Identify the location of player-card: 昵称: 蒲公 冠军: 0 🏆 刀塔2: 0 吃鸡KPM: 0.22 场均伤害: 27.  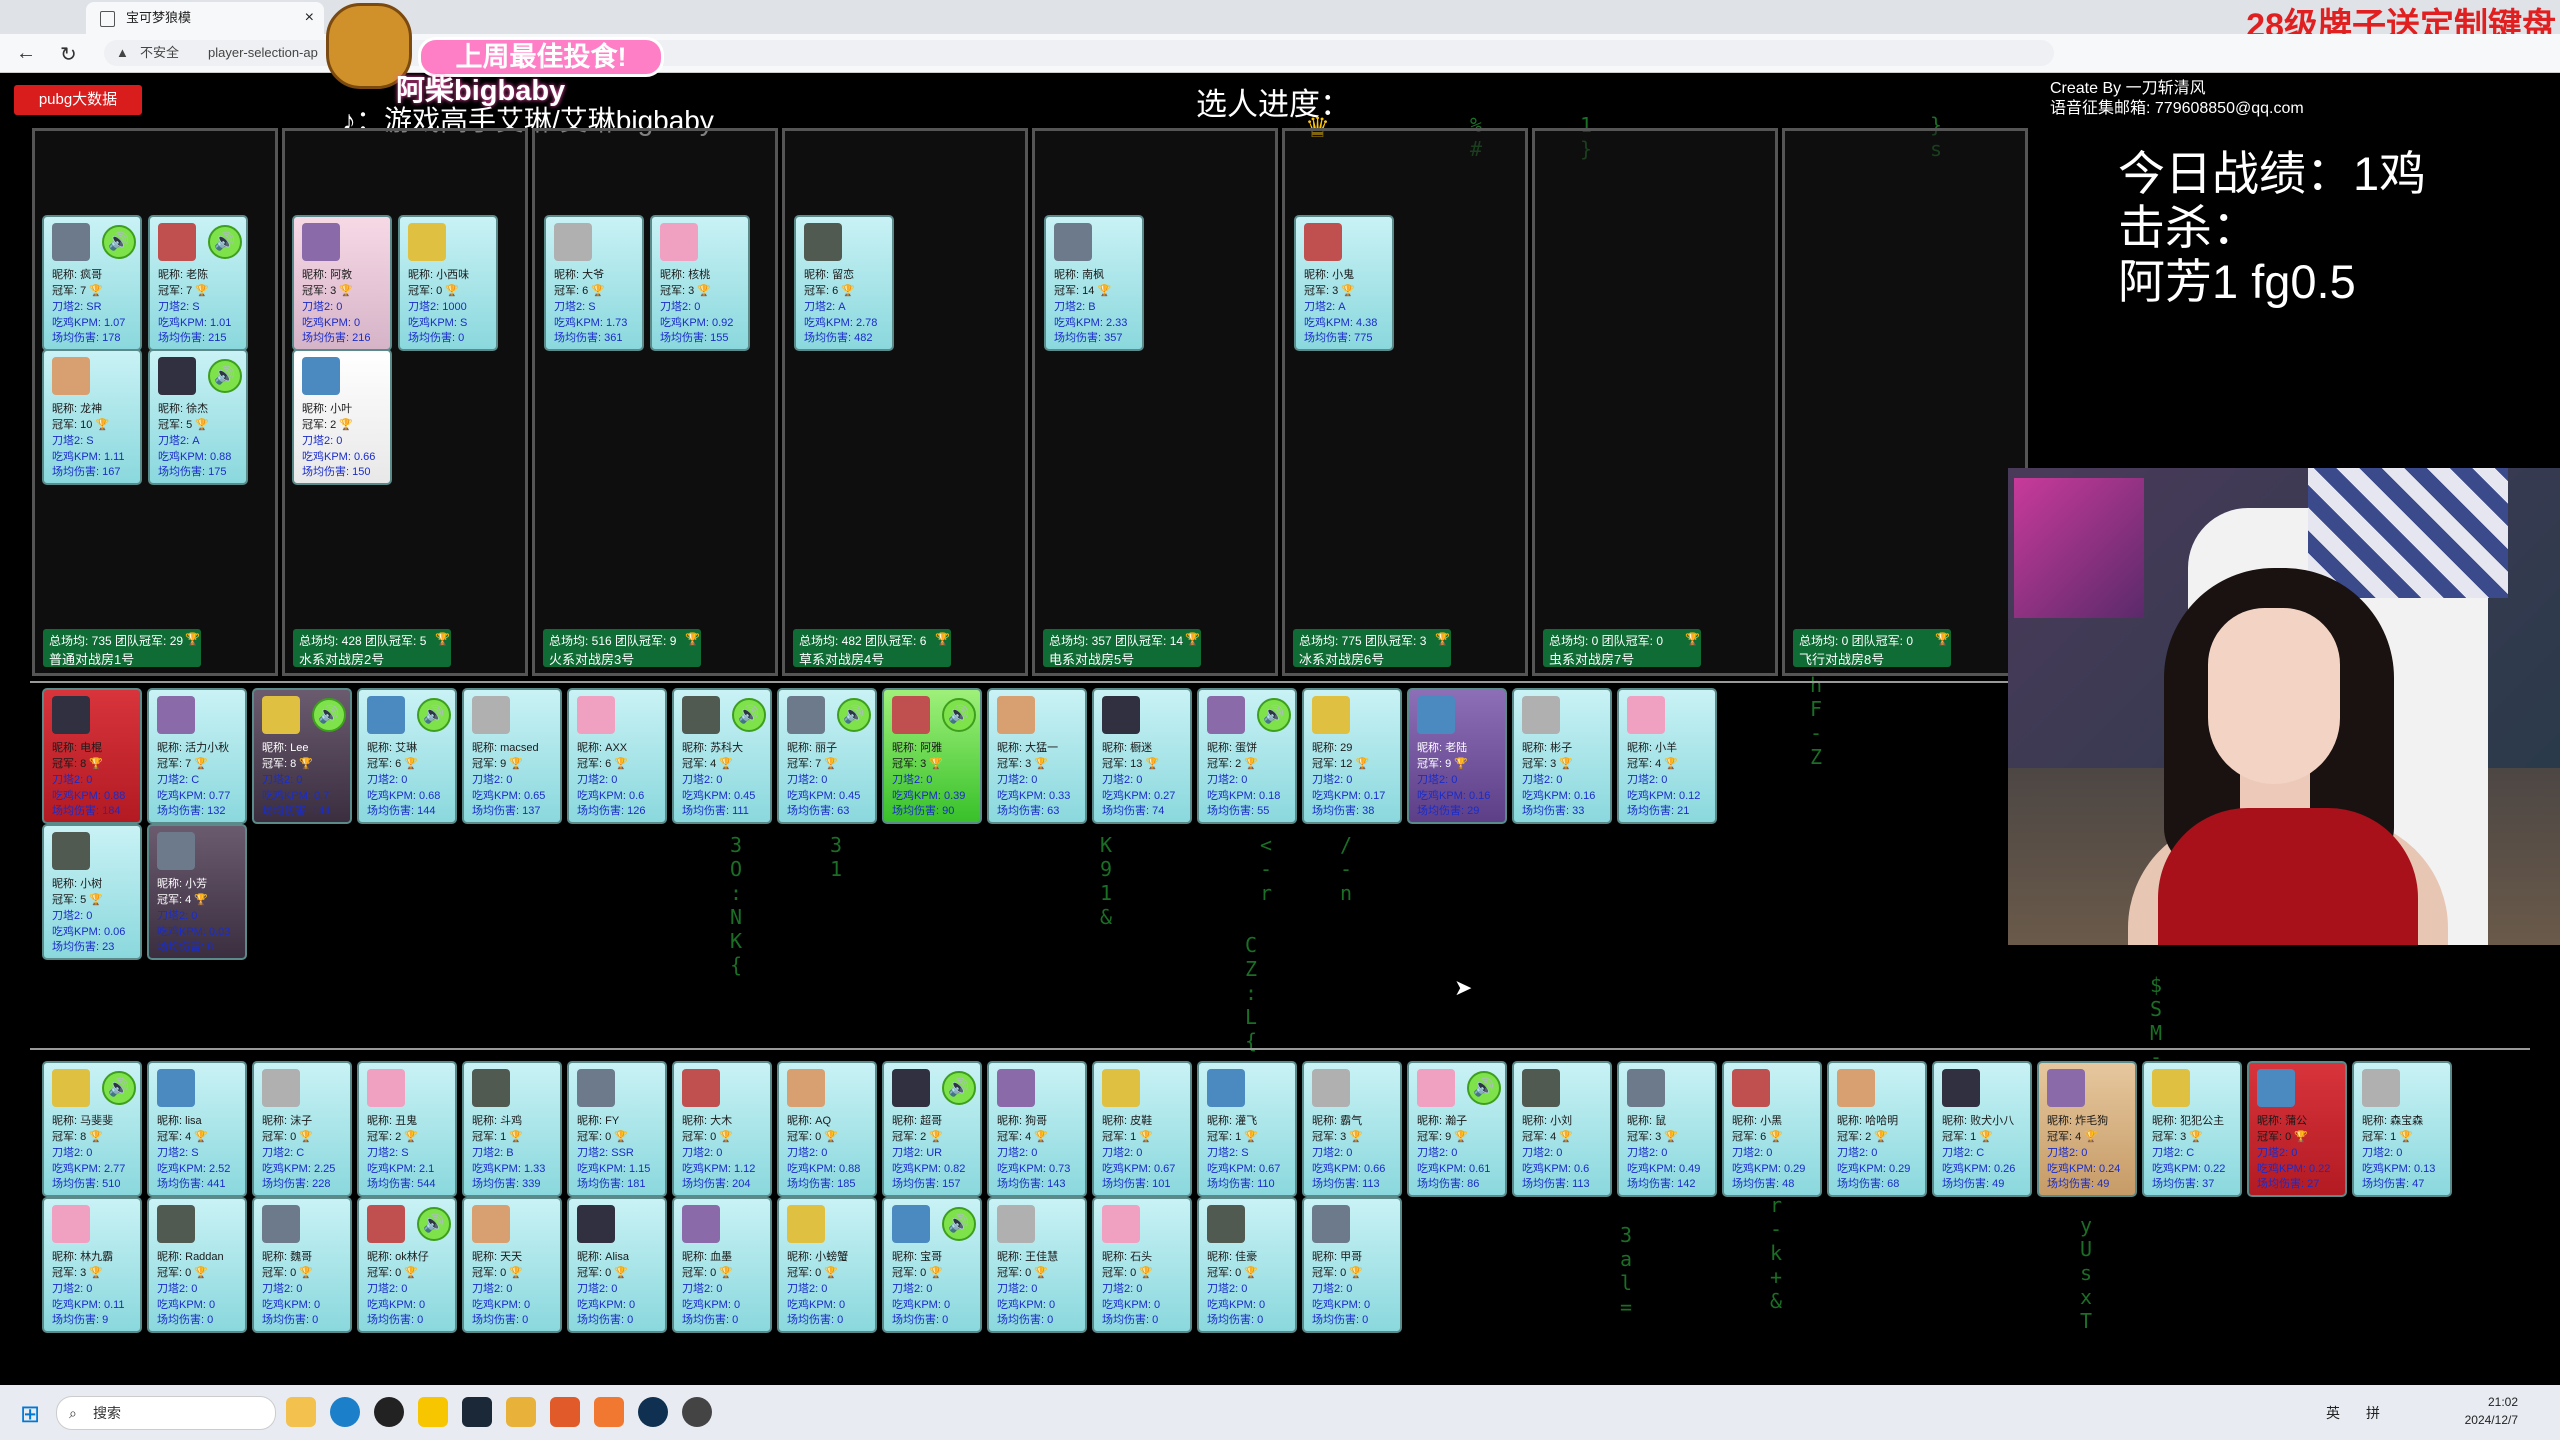
(2297, 1129).